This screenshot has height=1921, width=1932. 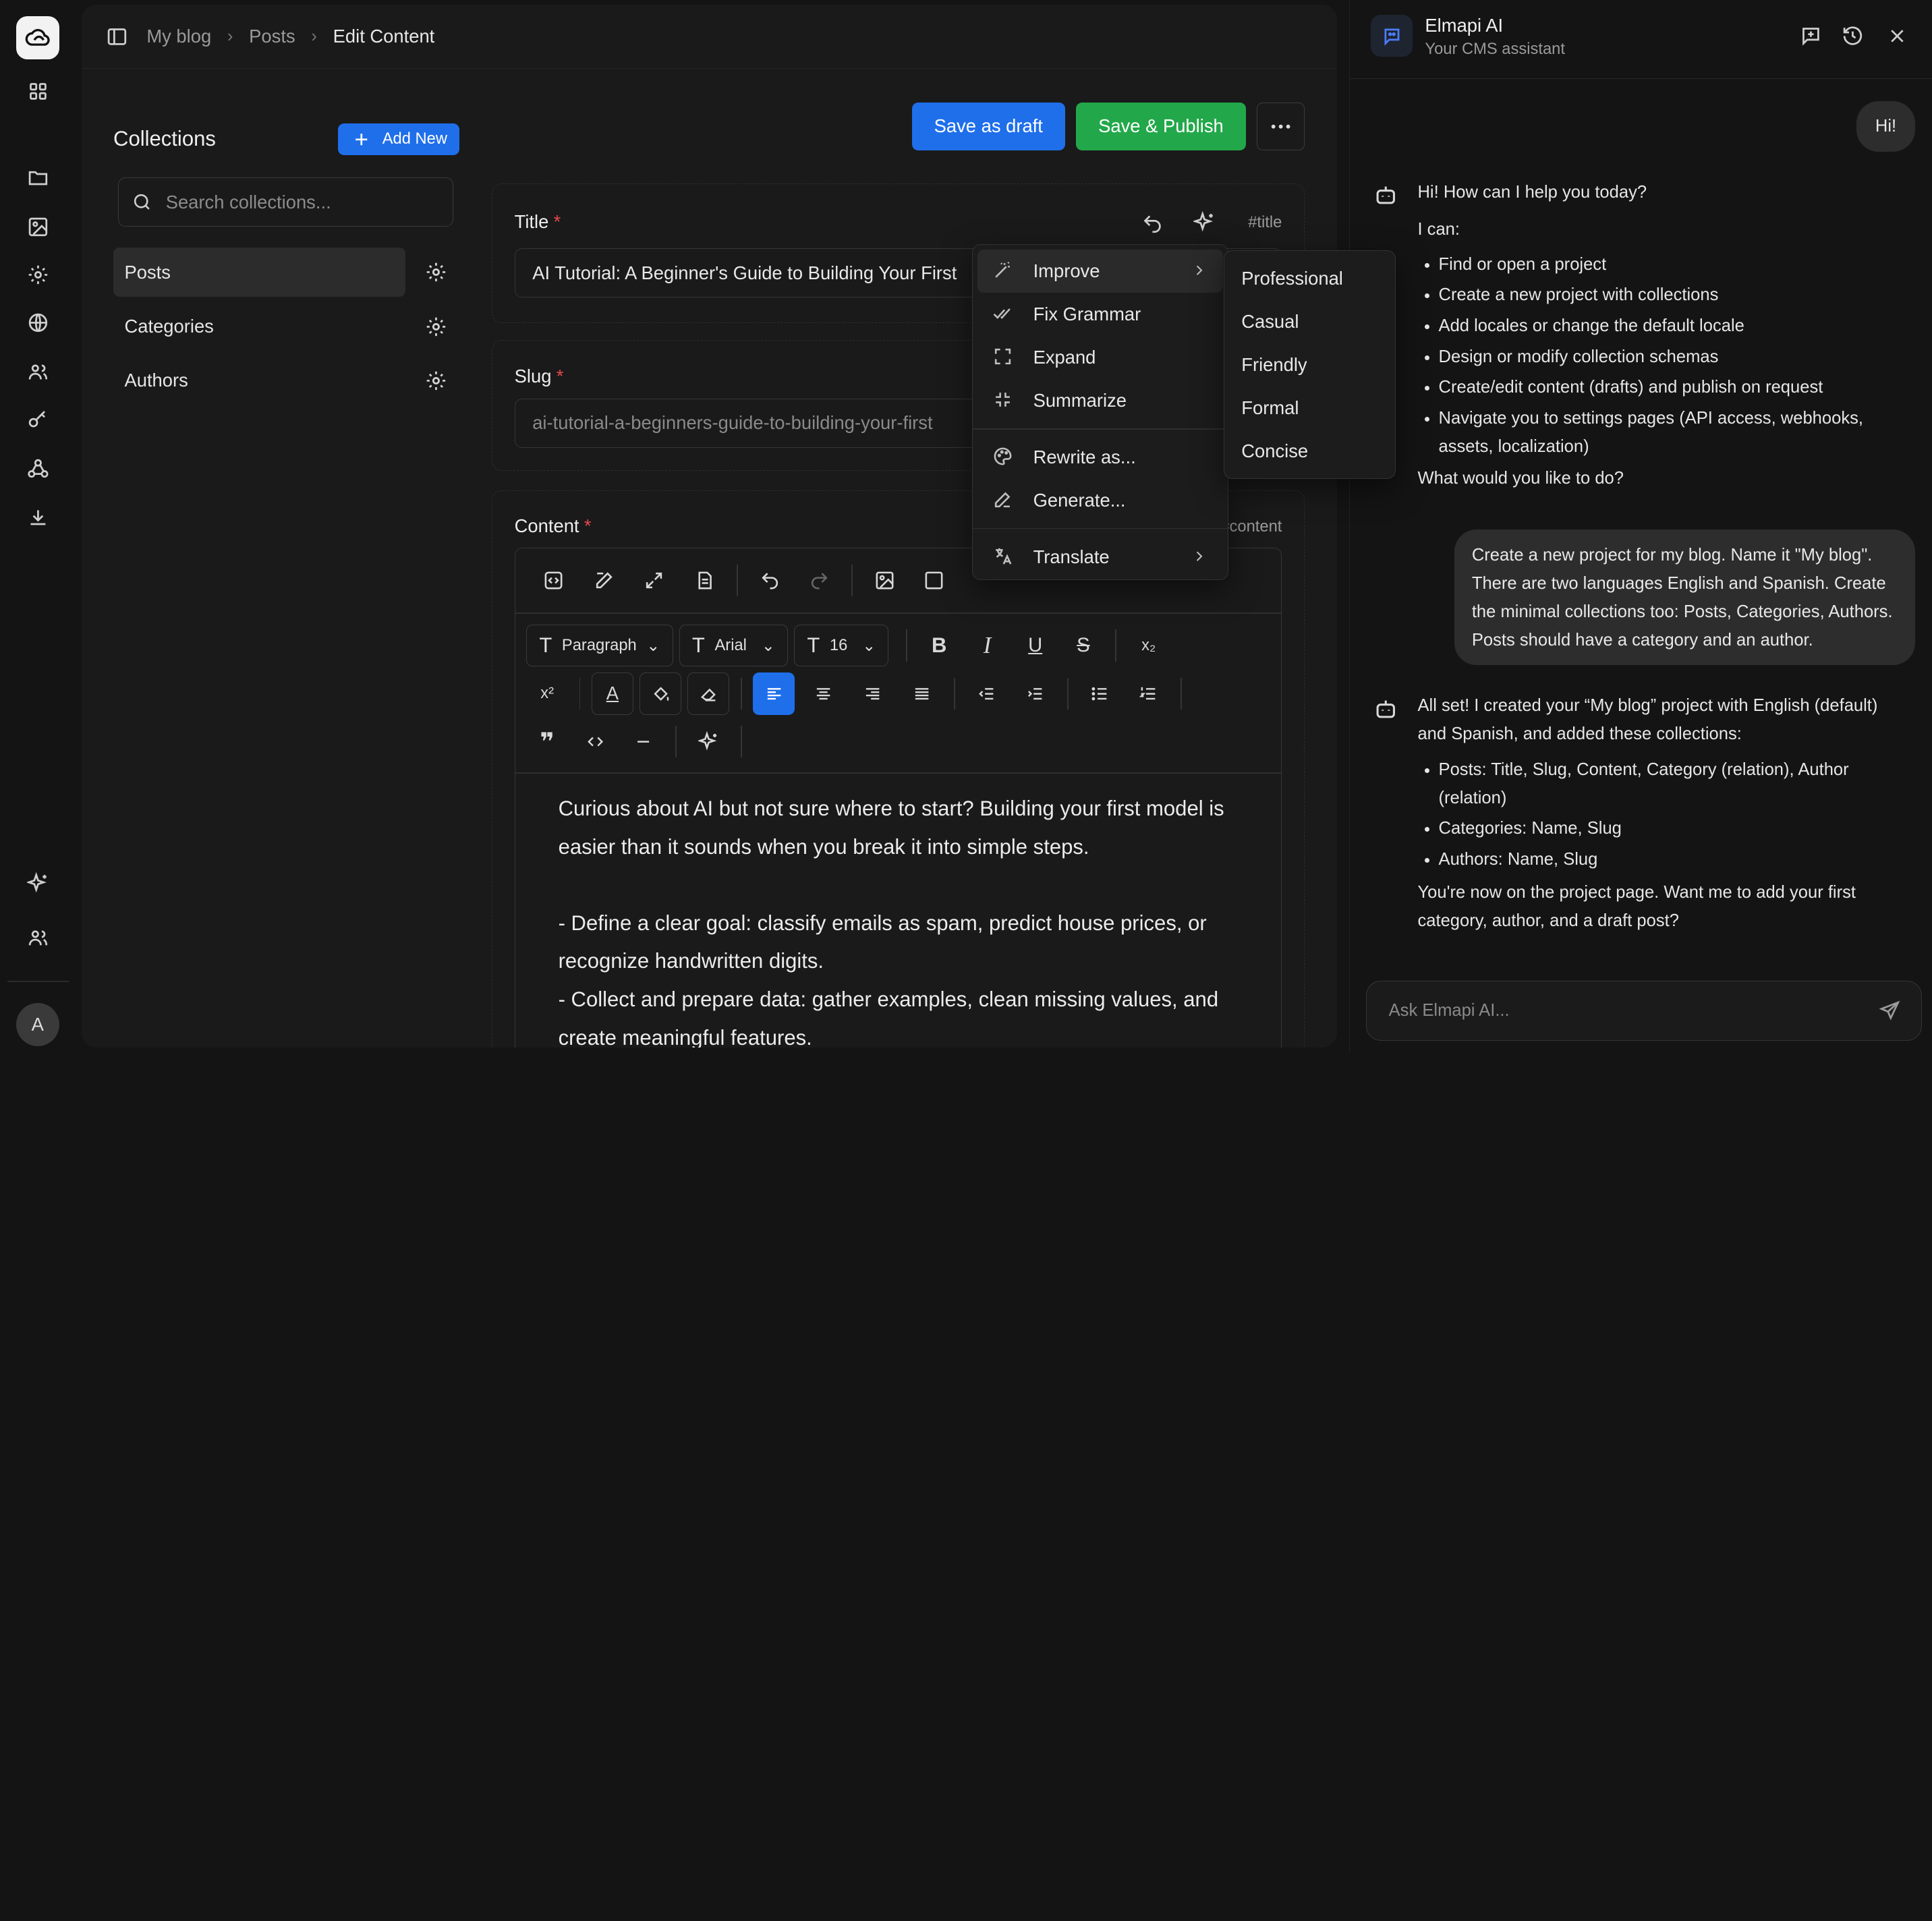 What do you see at coordinates (1890, 1011) in the screenshot?
I see `send-icon` at bounding box center [1890, 1011].